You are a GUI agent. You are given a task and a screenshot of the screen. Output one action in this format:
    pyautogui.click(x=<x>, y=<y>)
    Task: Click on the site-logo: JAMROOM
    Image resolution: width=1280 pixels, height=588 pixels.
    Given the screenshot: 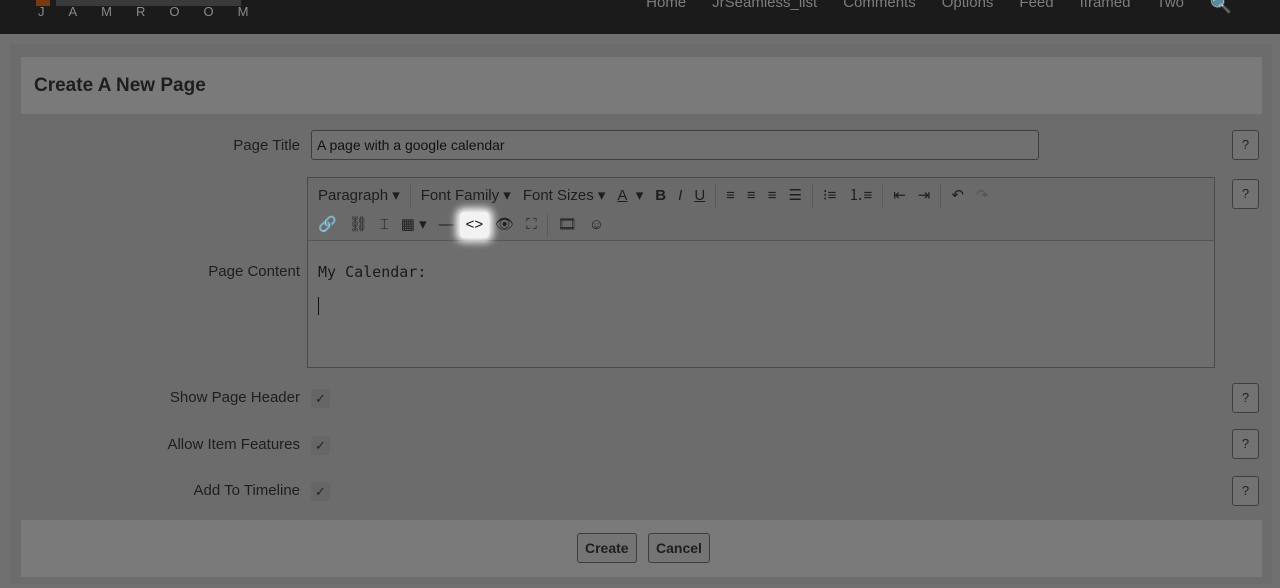 What is the action you would take?
    pyautogui.click(x=142, y=9)
    